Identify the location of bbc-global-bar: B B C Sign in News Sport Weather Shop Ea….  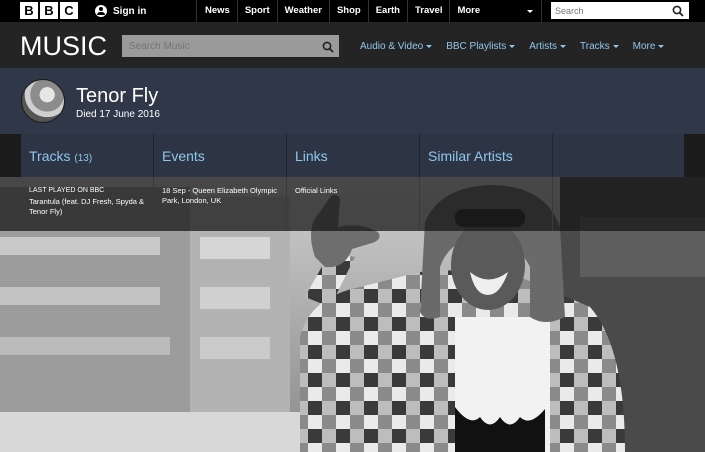
(352, 11).